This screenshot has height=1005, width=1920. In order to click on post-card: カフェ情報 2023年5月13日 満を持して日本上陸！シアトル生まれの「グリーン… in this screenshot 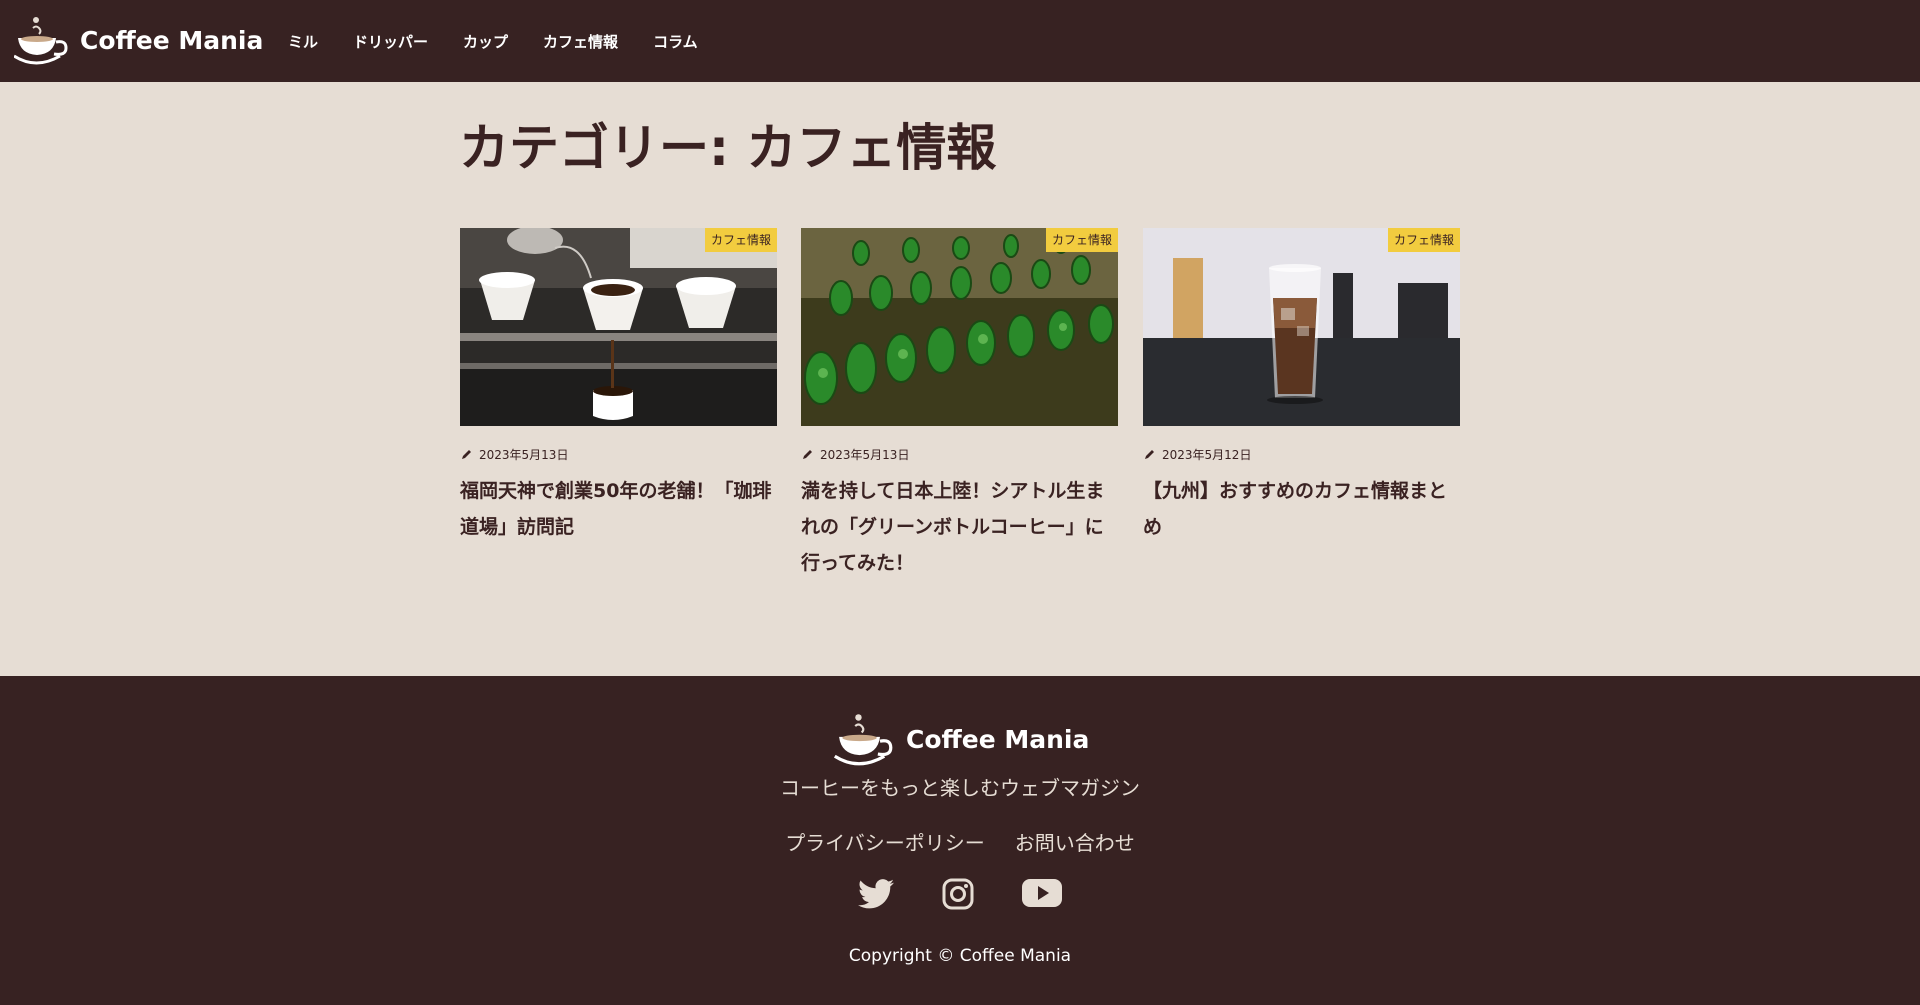, I will do `click(959, 404)`.